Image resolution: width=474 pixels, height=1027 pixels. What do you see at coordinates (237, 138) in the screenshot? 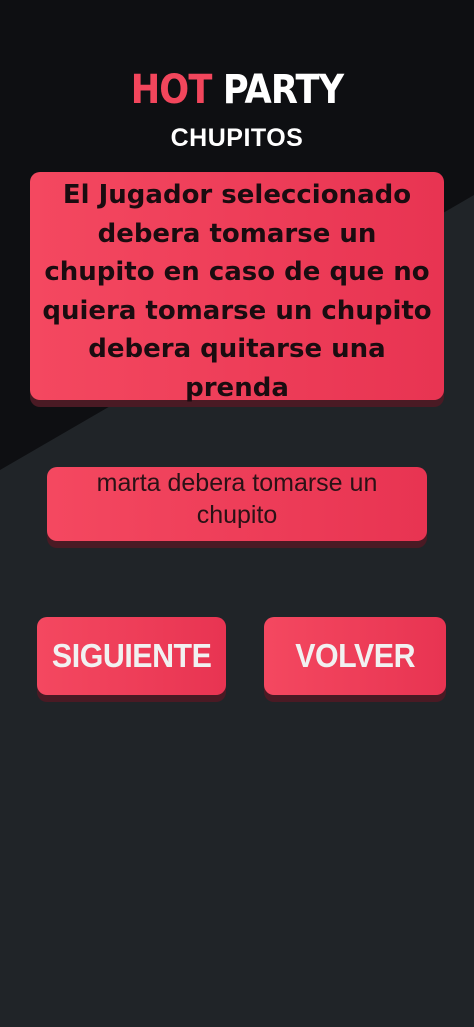
I see `mode-subtitle: CHUPITOS` at bounding box center [237, 138].